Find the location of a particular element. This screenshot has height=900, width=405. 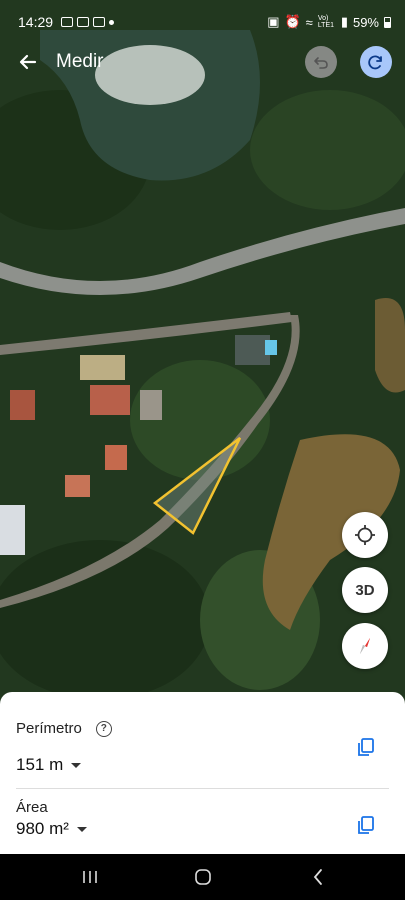

battery-percent: 59% is located at coordinates (365, 22).